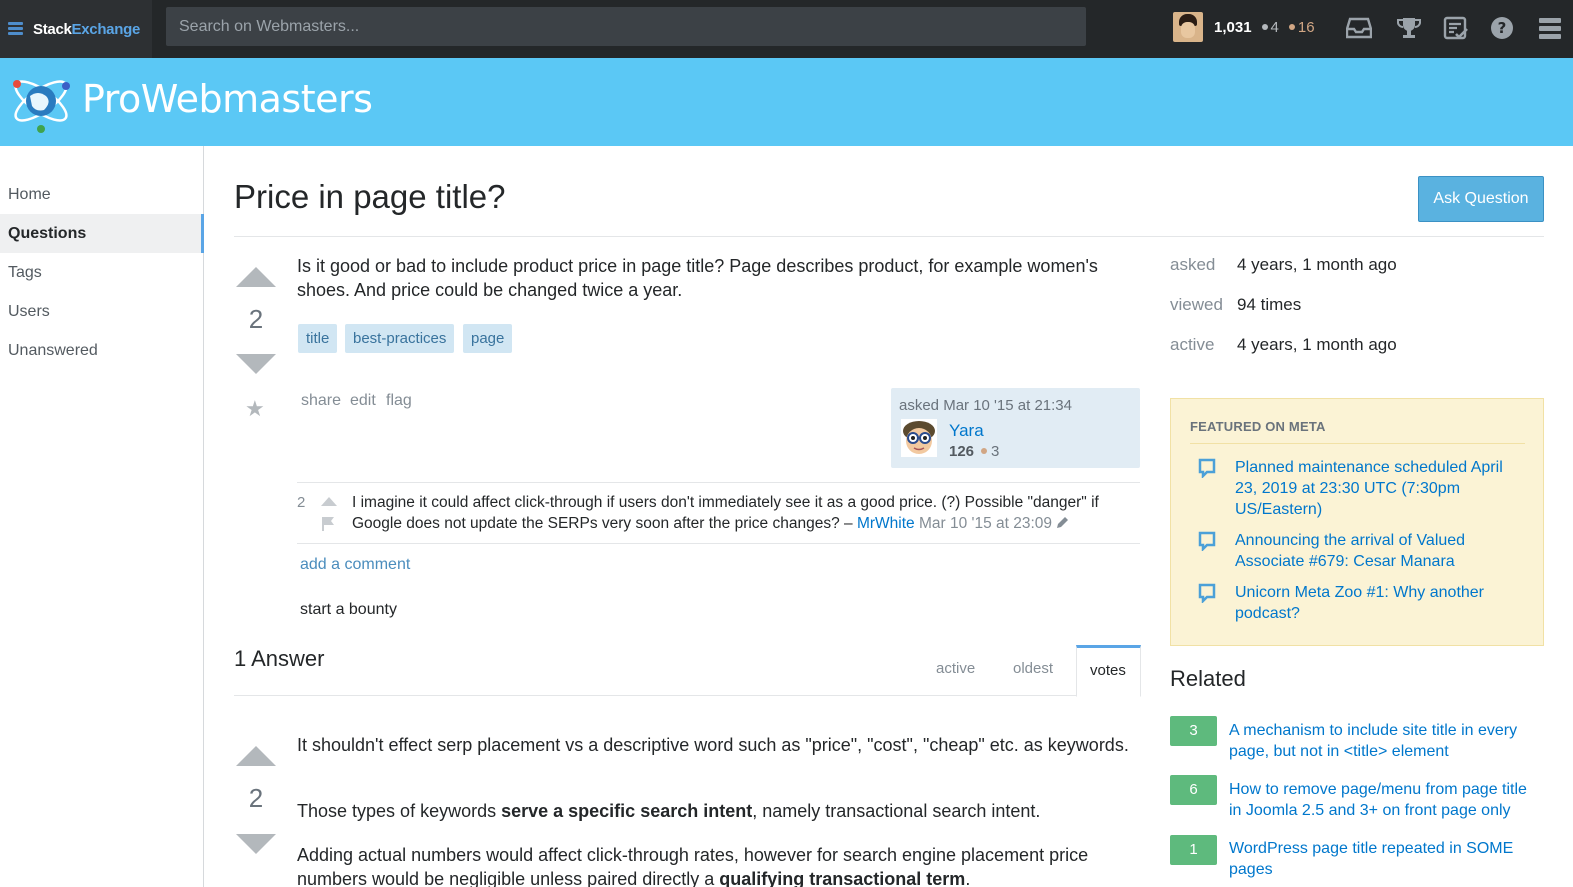 The image size is (1573, 887). I want to click on upvote-icon, so click(256, 277).